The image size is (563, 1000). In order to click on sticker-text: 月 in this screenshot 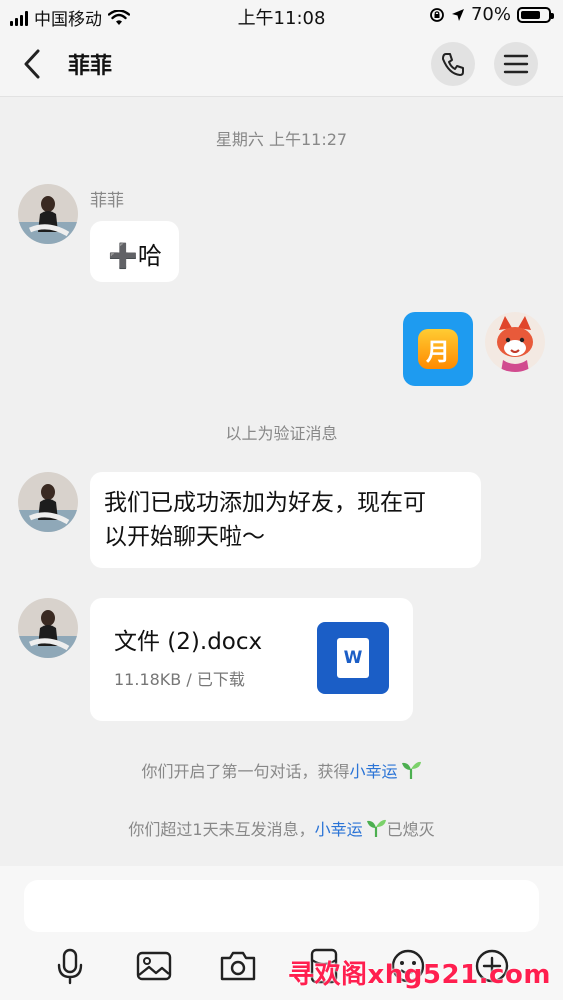, I will do `click(438, 351)`.